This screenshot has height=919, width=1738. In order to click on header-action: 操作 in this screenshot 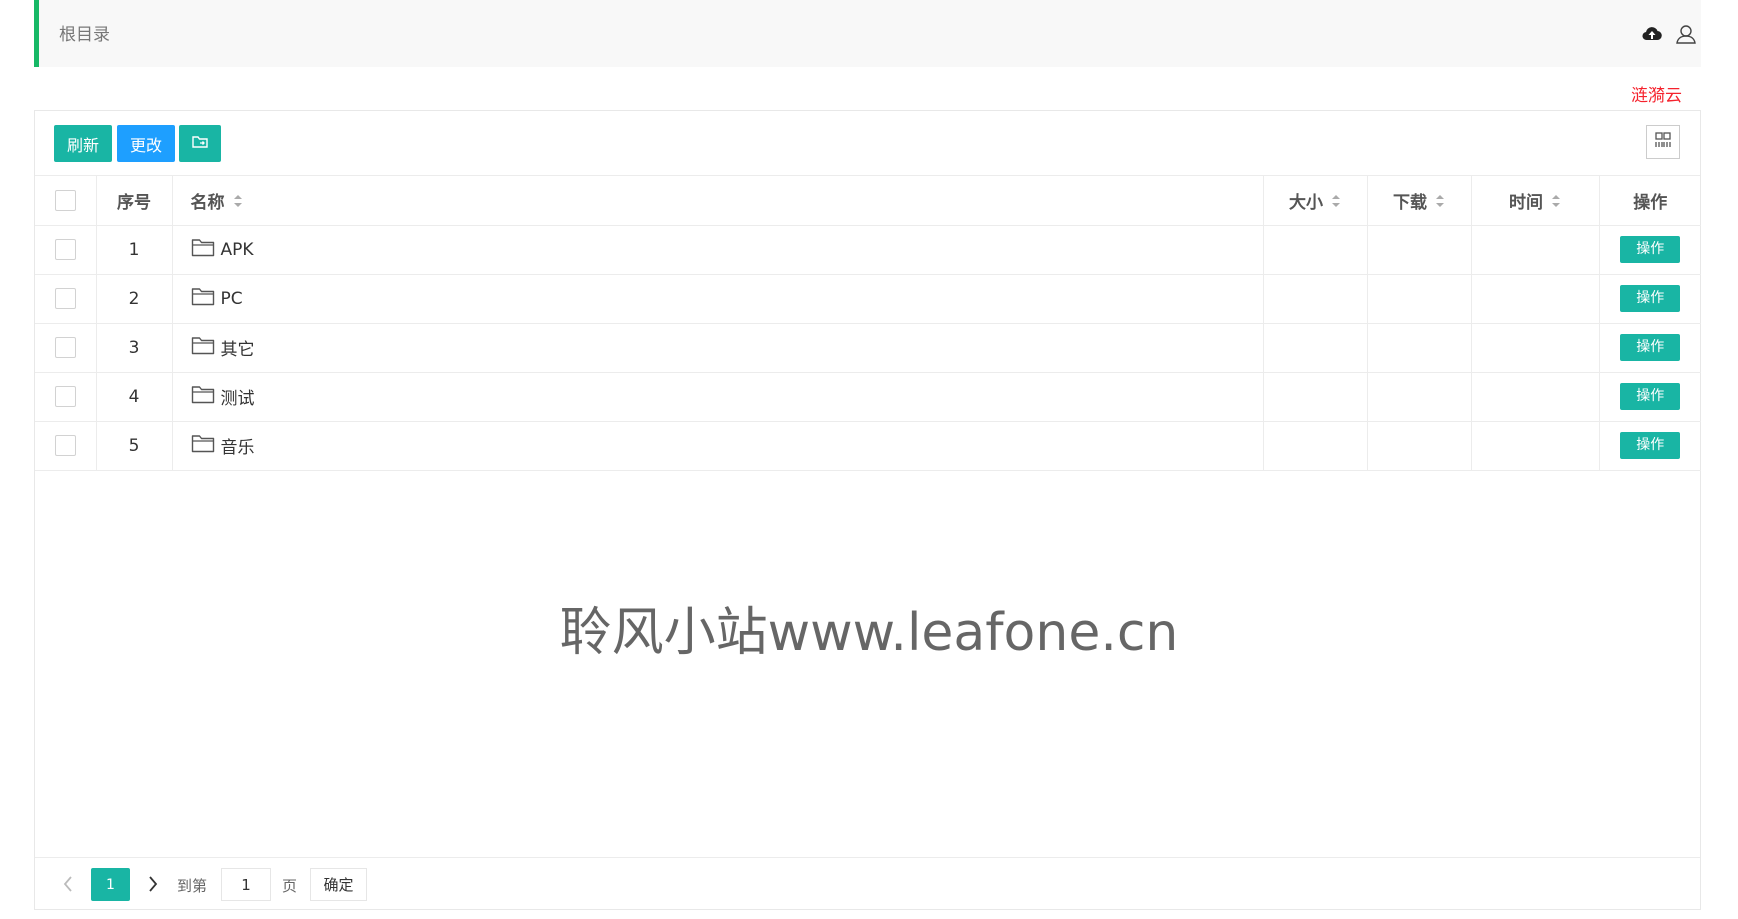, I will do `click(1650, 201)`.